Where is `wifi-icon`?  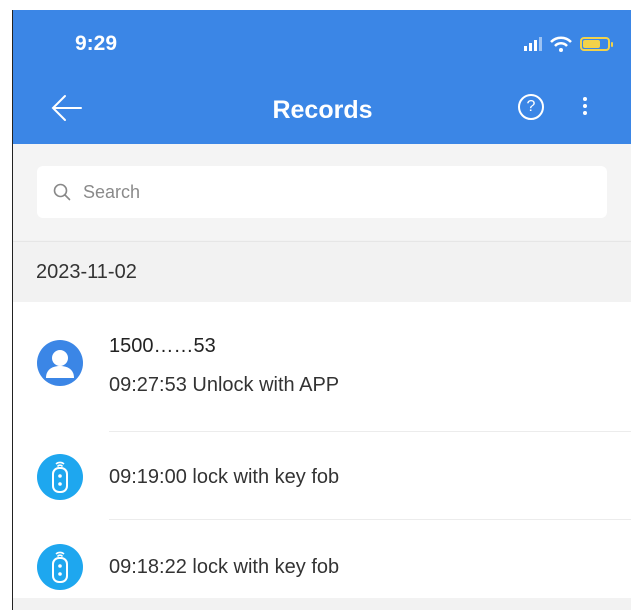 wifi-icon is located at coordinates (561, 44).